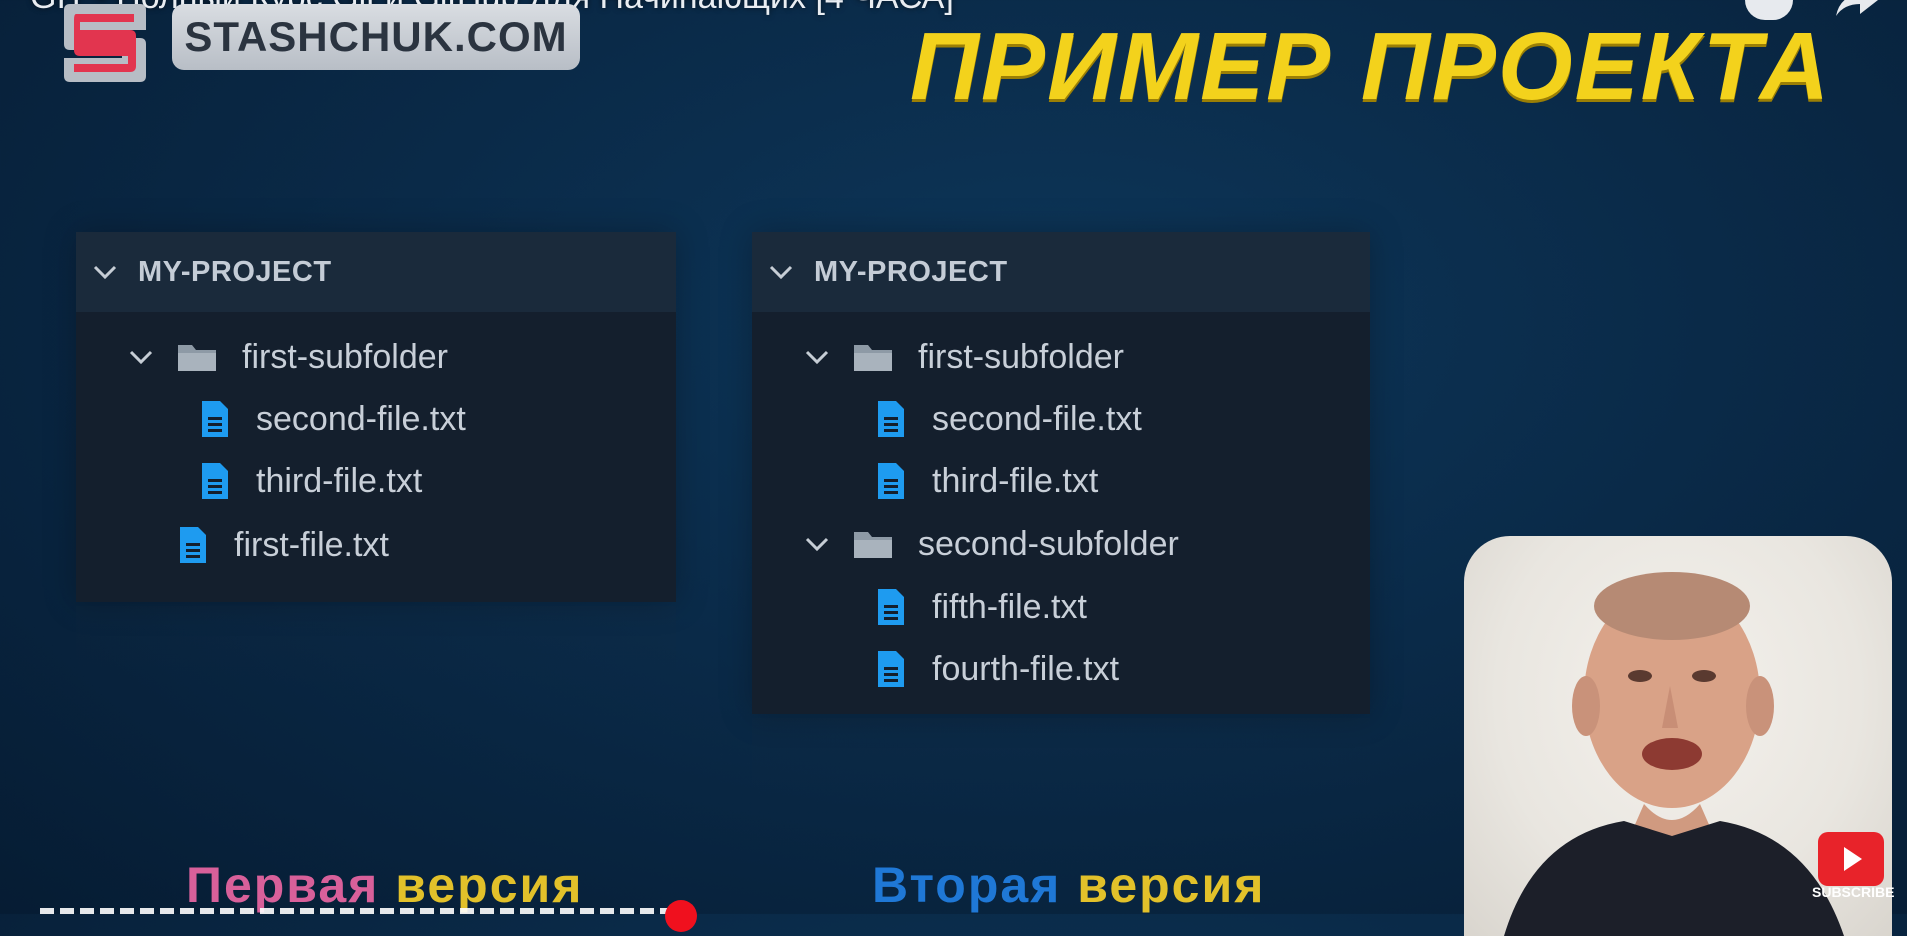 This screenshot has width=1907, height=936. Describe the element at coordinates (1853, 892) in the screenshot. I see `subscribe-label: SUBSCRIBE` at that location.